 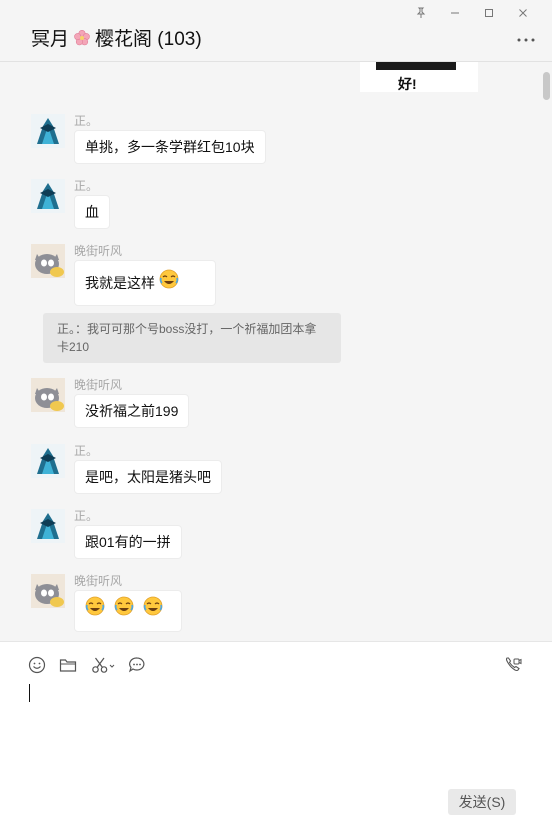 I want to click on sticker-image, so click(x=416, y=66).